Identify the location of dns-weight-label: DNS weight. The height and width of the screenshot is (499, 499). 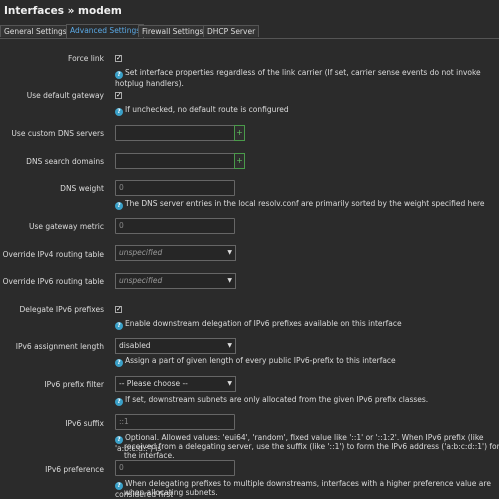
(82, 188).